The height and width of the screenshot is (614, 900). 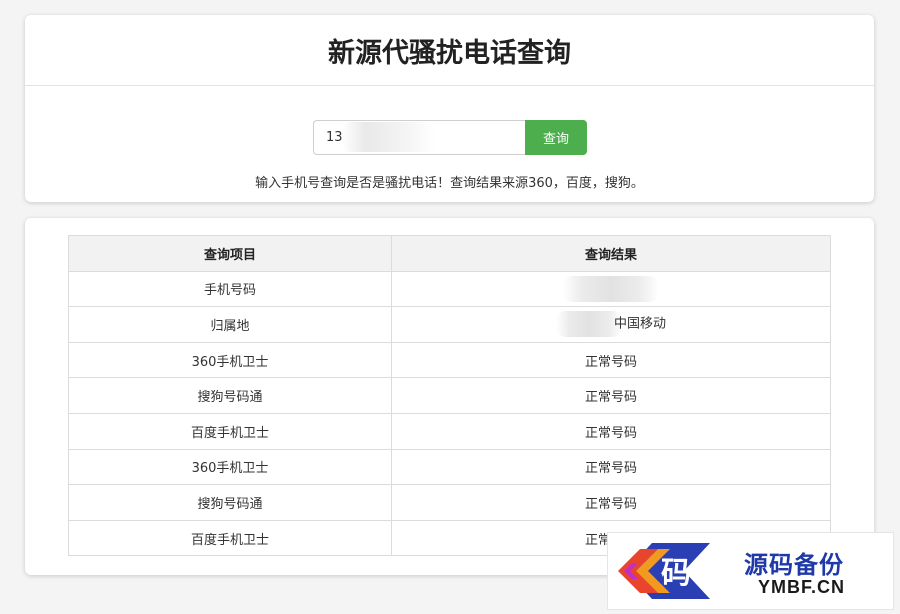 I want to click on row-item: 手机号码, so click(x=230, y=289).